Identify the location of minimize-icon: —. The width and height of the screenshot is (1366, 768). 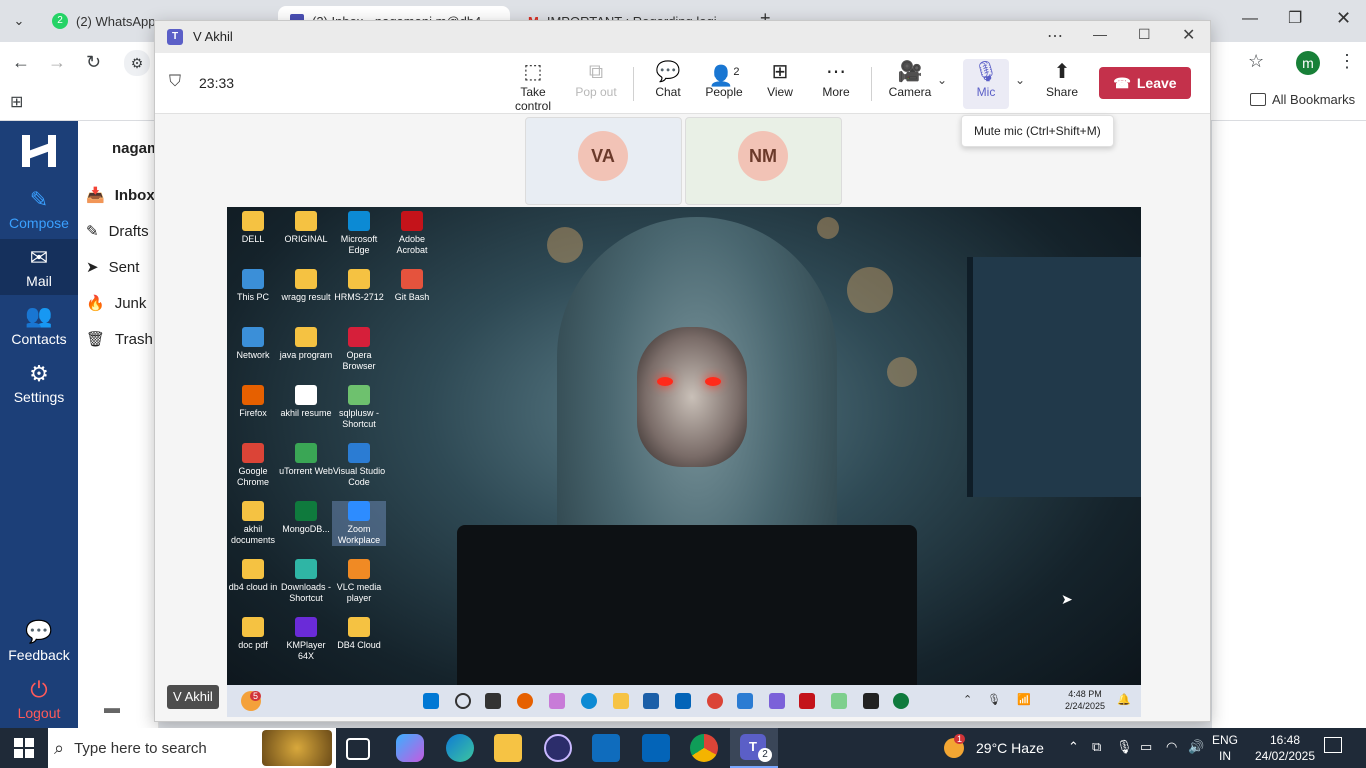
(1100, 34).